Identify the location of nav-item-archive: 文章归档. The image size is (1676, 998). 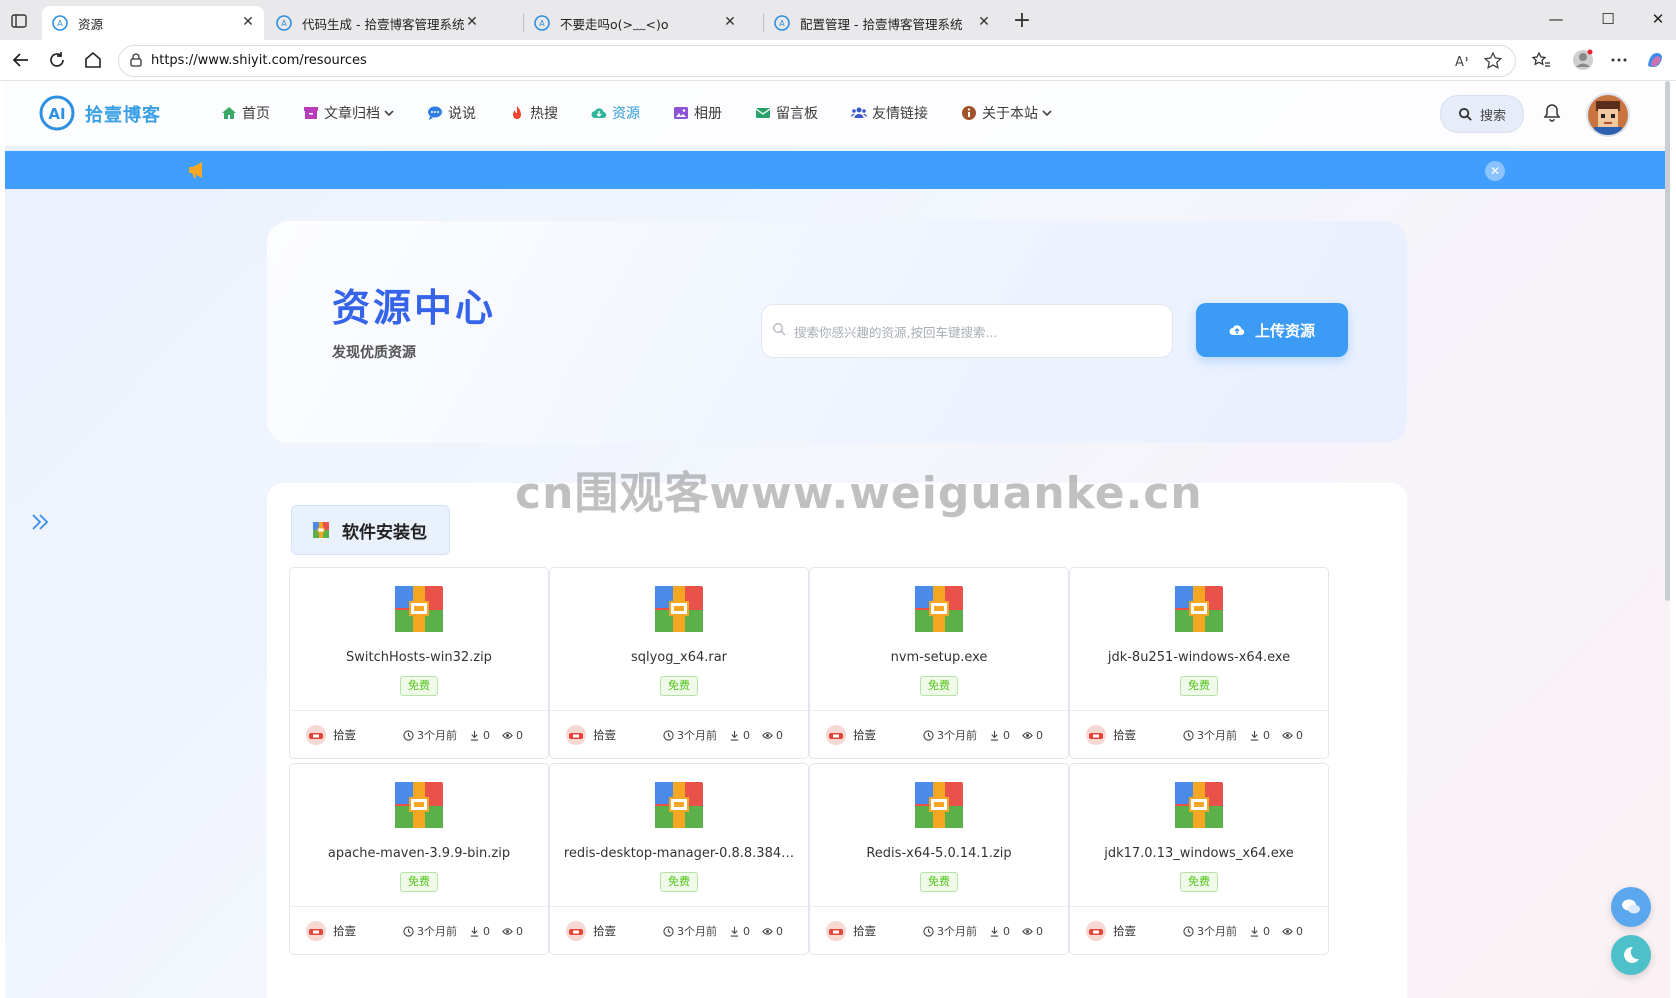
(348, 113).